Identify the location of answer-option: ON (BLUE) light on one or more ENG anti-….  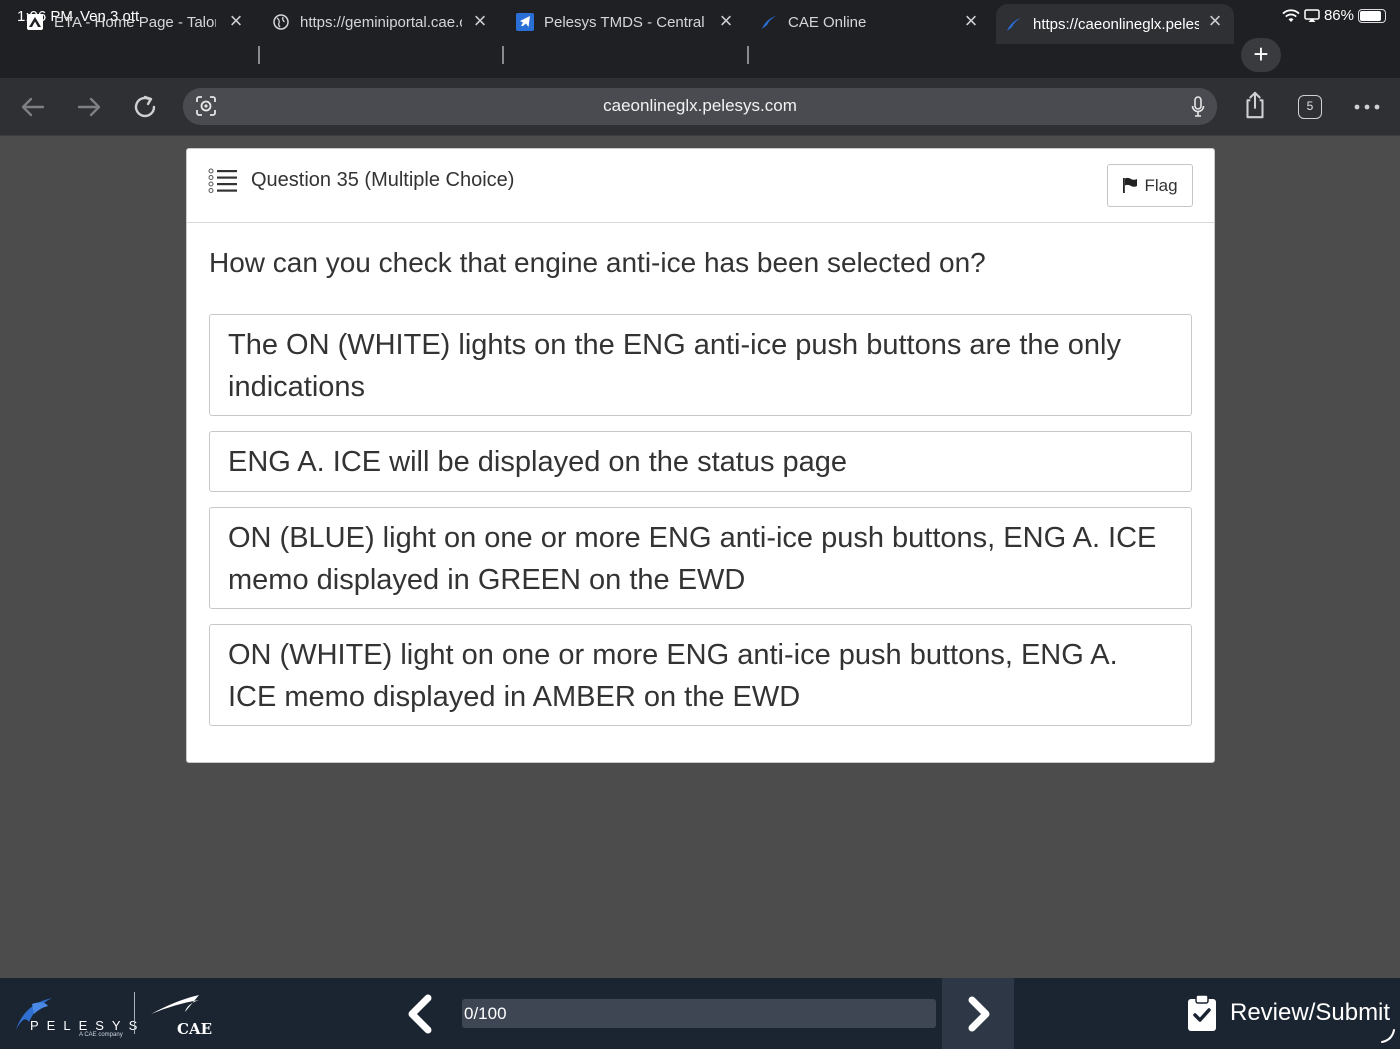
(700, 558).